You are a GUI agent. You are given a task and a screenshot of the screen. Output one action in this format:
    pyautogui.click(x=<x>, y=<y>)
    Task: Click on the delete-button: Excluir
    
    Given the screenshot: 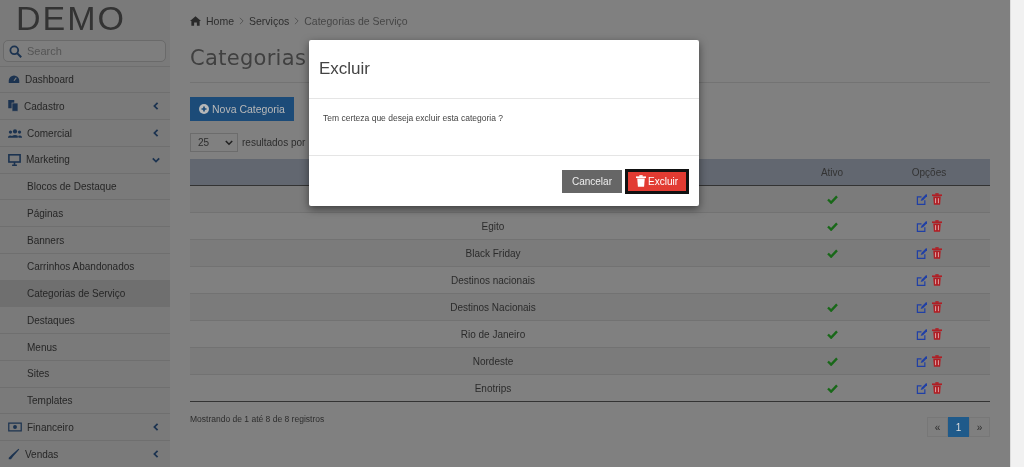 What is the action you would take?
    pyautogui.click(x=657, y=181)
    